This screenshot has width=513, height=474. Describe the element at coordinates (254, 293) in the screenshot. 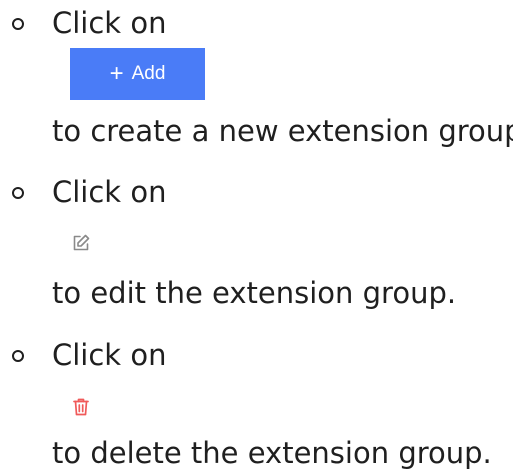

I see `step-trail-text: to edit the extension group.` at that location.